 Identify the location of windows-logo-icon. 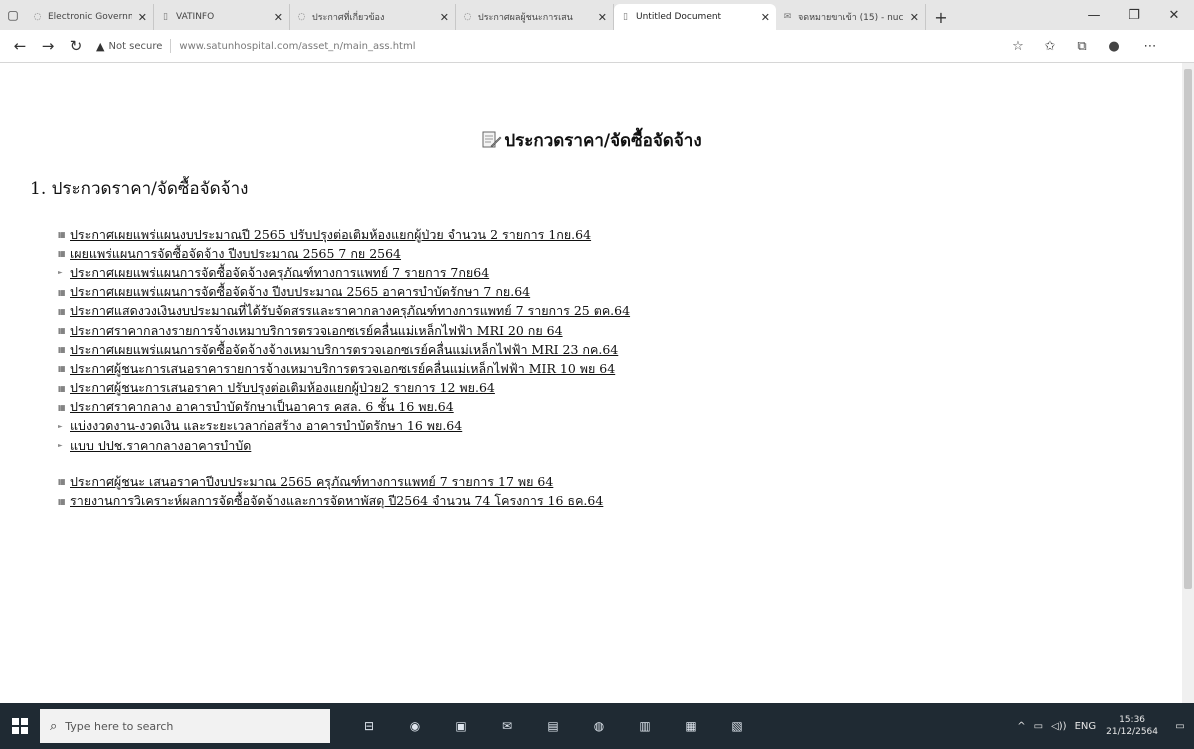
(20, 726).